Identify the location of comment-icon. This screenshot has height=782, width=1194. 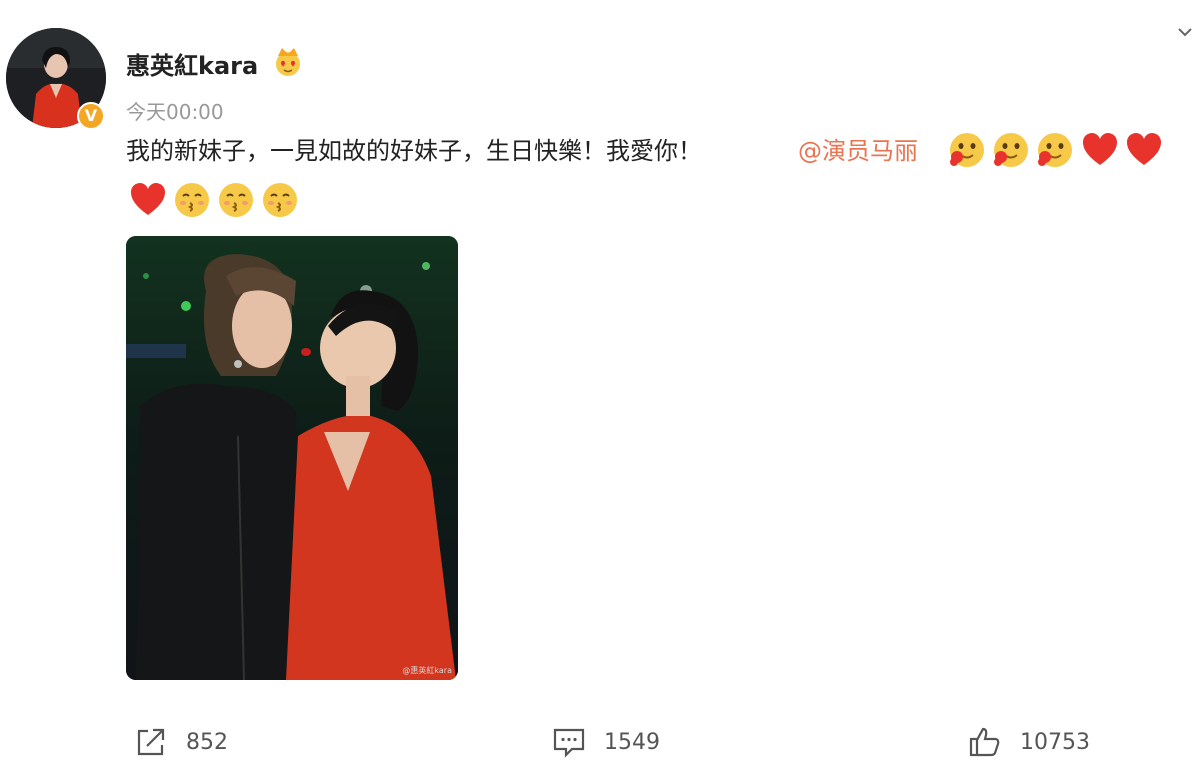
(569, 743).